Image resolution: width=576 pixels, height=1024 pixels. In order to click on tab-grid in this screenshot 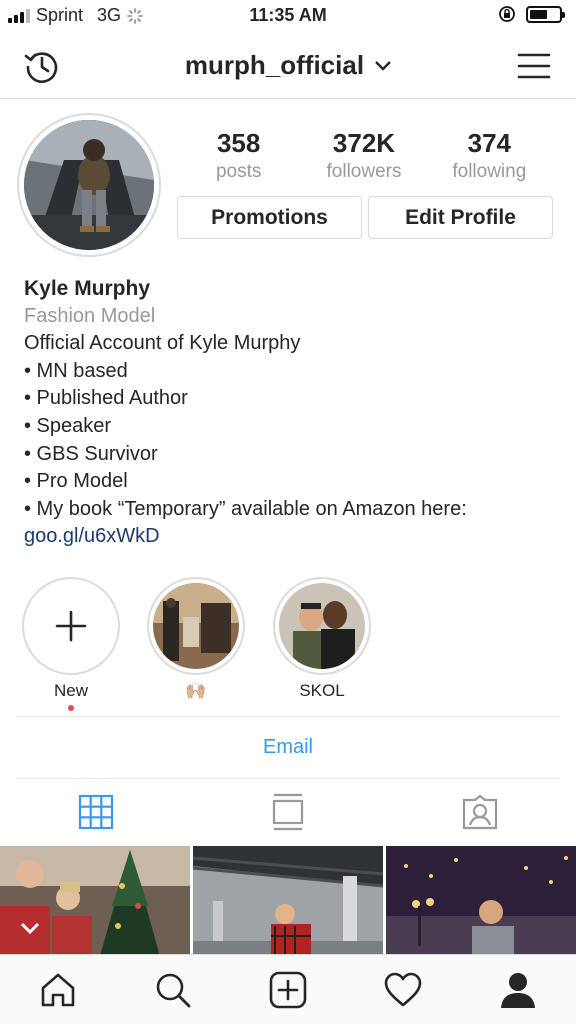, I will do `click(96, 812)`.